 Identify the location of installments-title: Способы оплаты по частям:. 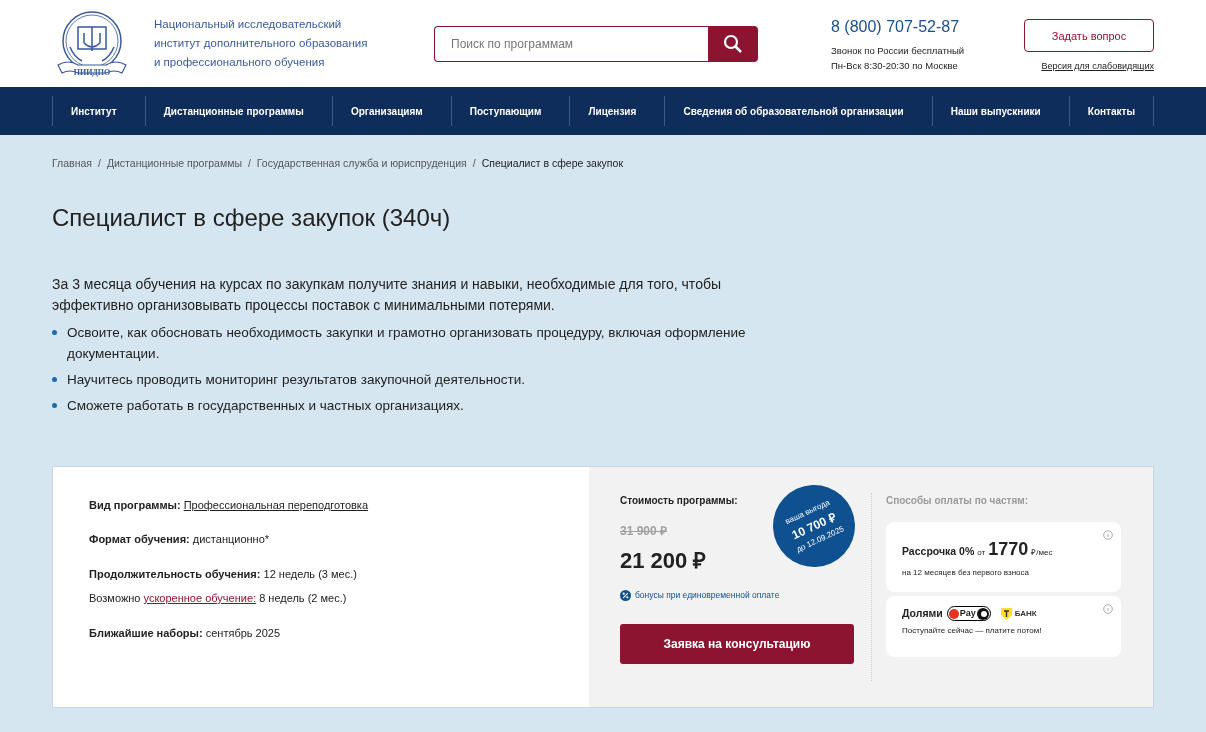
(957, 500).